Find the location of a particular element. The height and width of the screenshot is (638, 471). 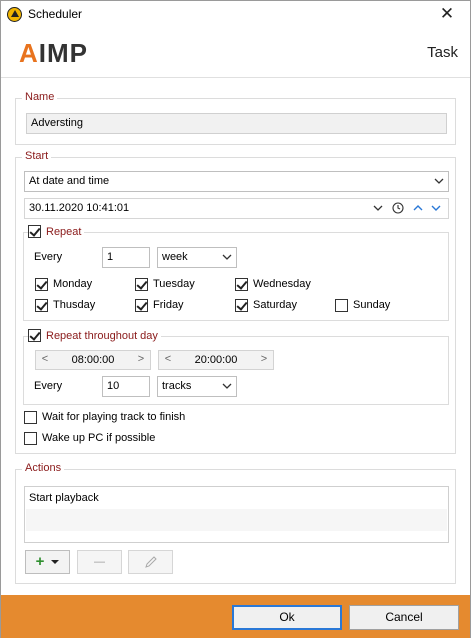

repeat-legend: Repeat is located at coordinates (56, 231).